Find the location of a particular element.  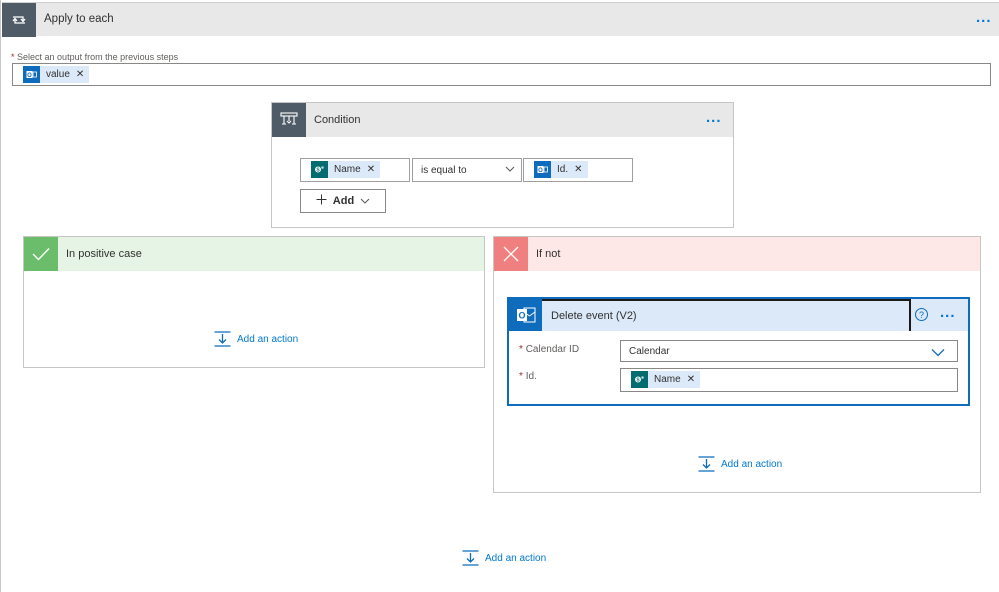

positive-add-action-label: Add an action is located at coordinates (268, 339).